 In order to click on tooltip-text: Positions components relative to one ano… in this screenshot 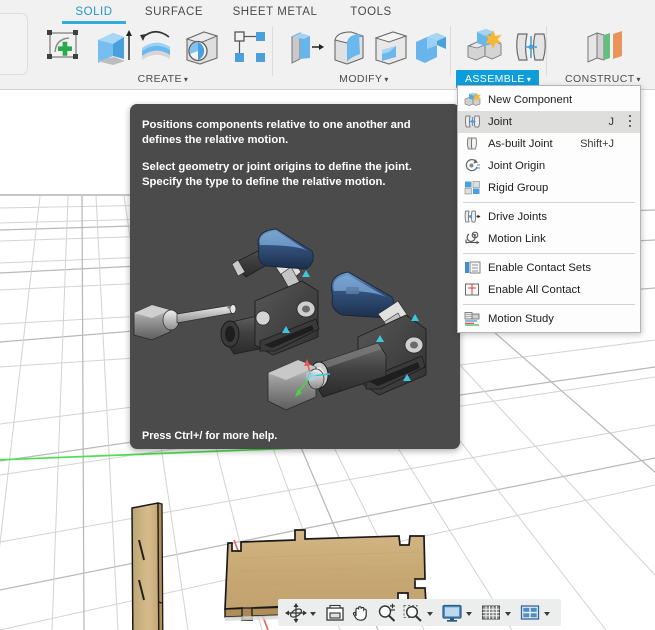, I will do `click(296, 160)`.